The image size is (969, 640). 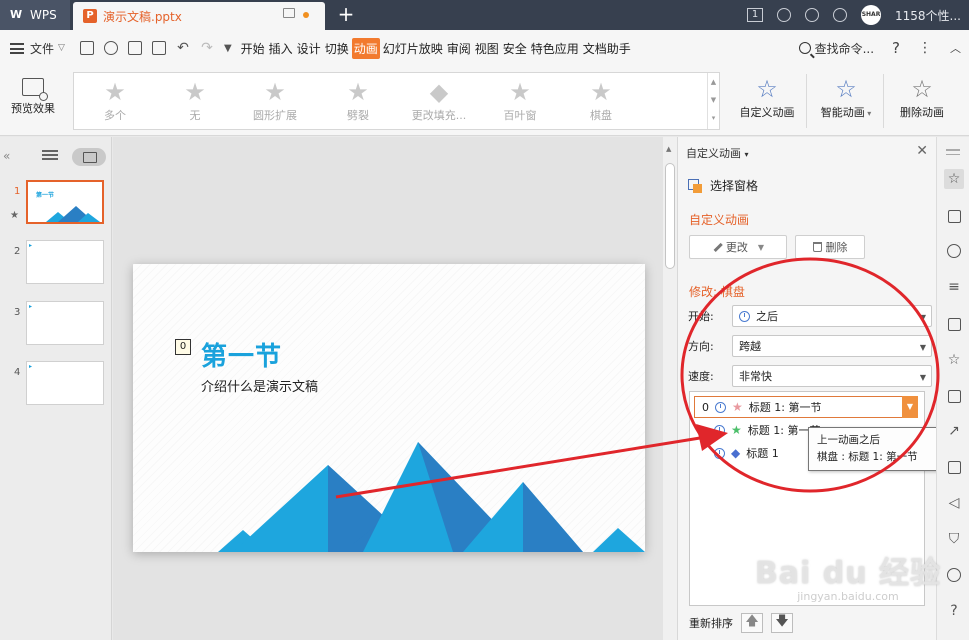 I want to click on menu-insert: 插入, so click(x=281, y=48).